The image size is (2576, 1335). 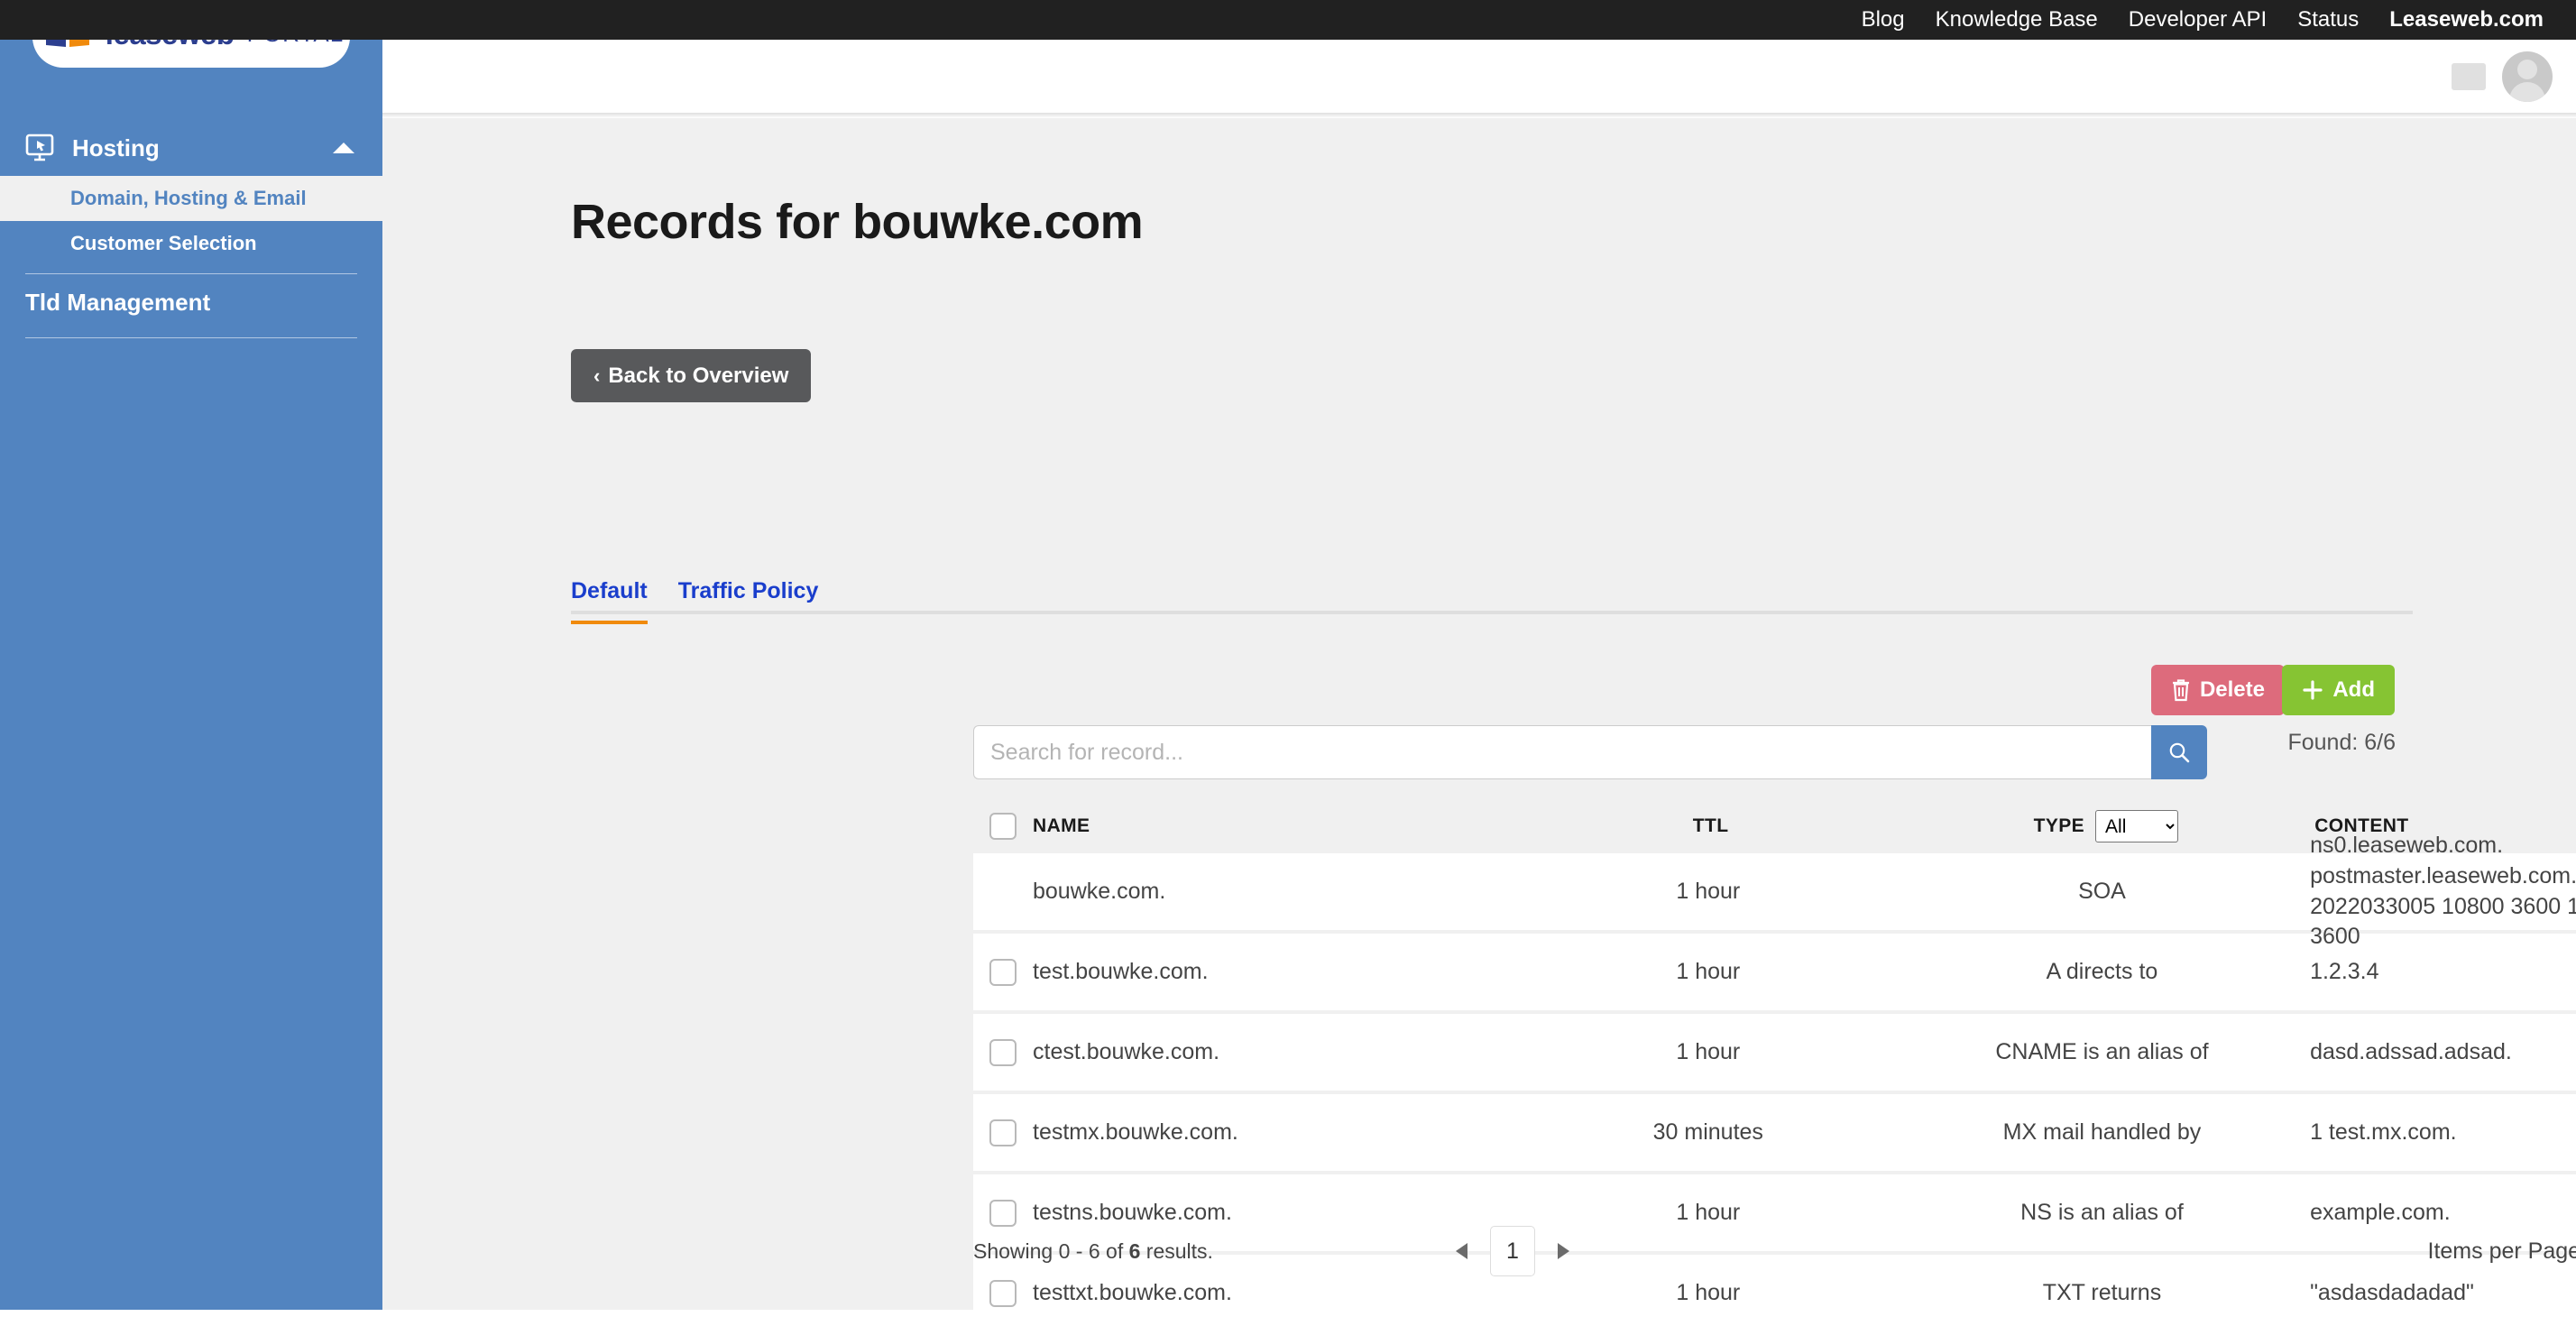 What do you see at coordinates (189, 198) in the screenshot?
I see `sidebar-item-label: Domain, Hosting & Email` at bounding box center [189, 198].